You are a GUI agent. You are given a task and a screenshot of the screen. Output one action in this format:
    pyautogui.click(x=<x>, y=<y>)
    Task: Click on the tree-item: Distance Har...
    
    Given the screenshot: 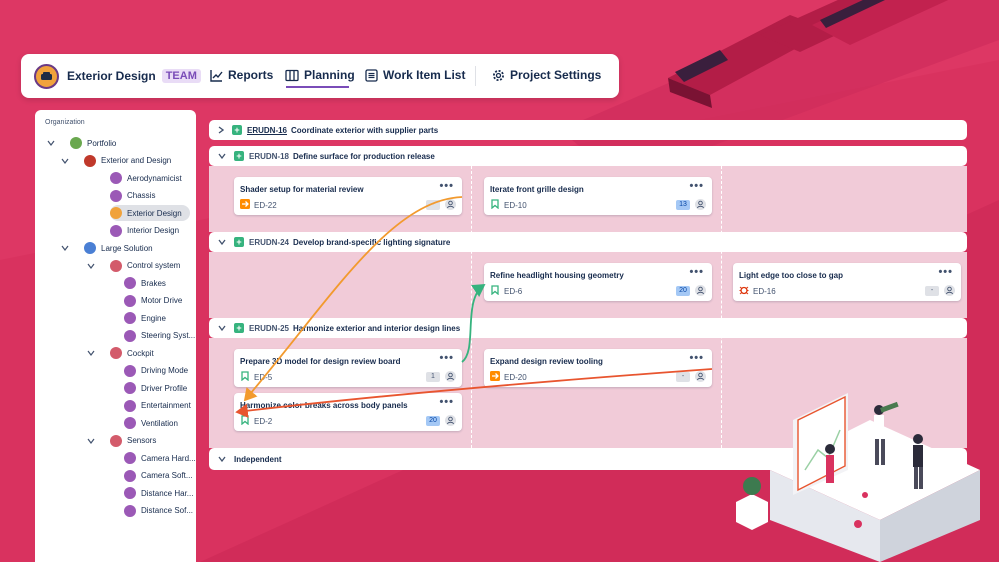 What is the action you would take?
    pyautogui.click(x=158, y=493)
    